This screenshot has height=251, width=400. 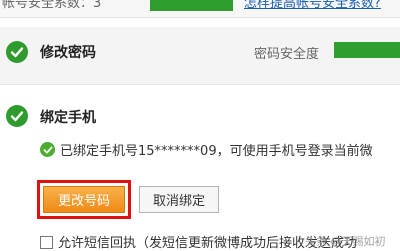 What do you see at coordinates (52, 5) in the screenshot?
I see `security-score-label: 帐号安全系数：3` at bounding box center [52, 5].